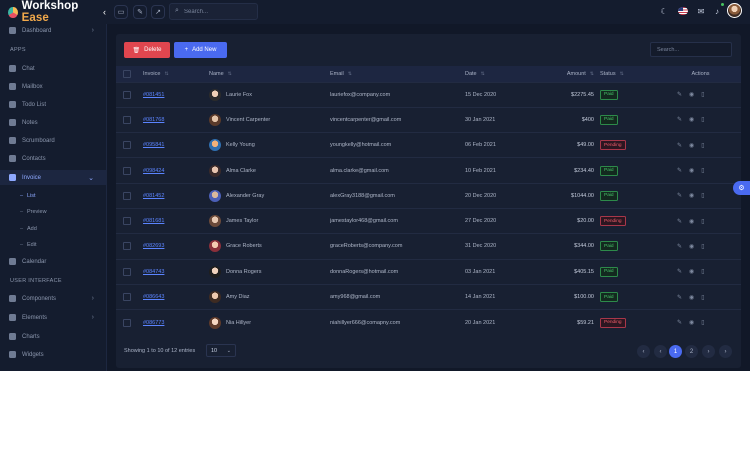 Image resolution: width=750 pixels, height=468 pixels. I want to click on page-1-button: 1, so click(675, 351).